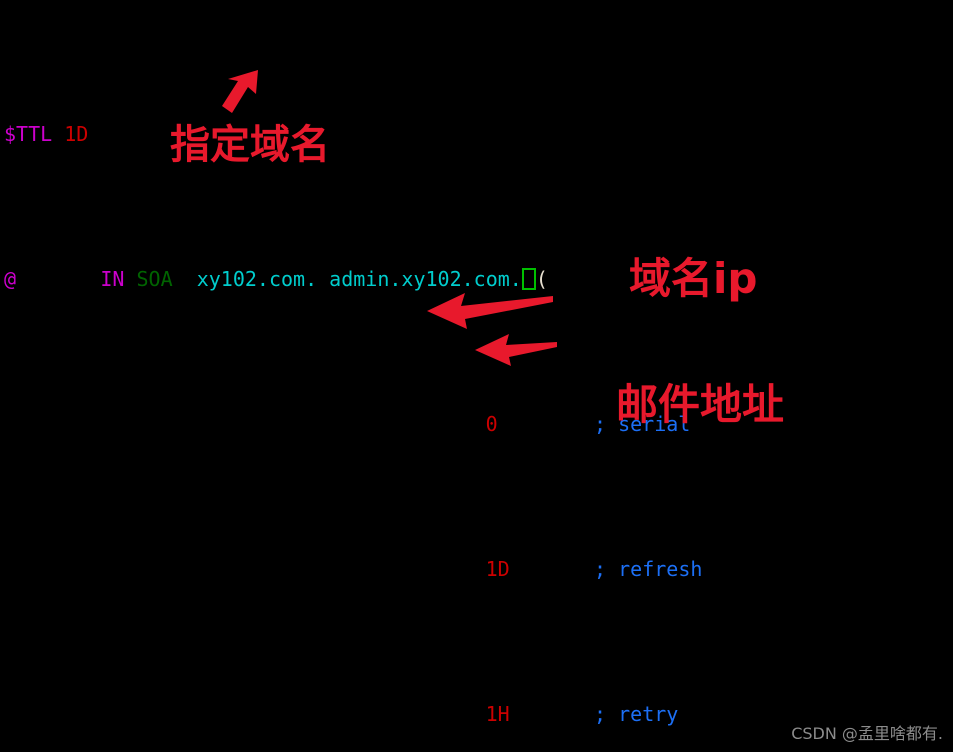  What do you see at coordinates (425, 279) in the screenshot?
I see `soa-rname: admin.xy102.com.` at bounding box center [425, 279].